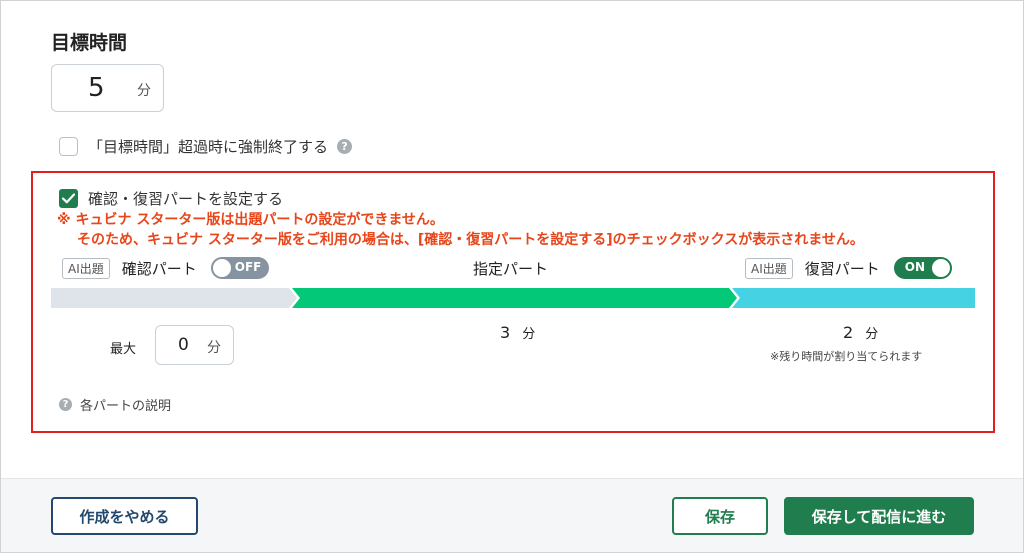 The width and height of the screenshot is (1024, 553). I want to click on main-part-label: 指定パート, so click(511, 269).